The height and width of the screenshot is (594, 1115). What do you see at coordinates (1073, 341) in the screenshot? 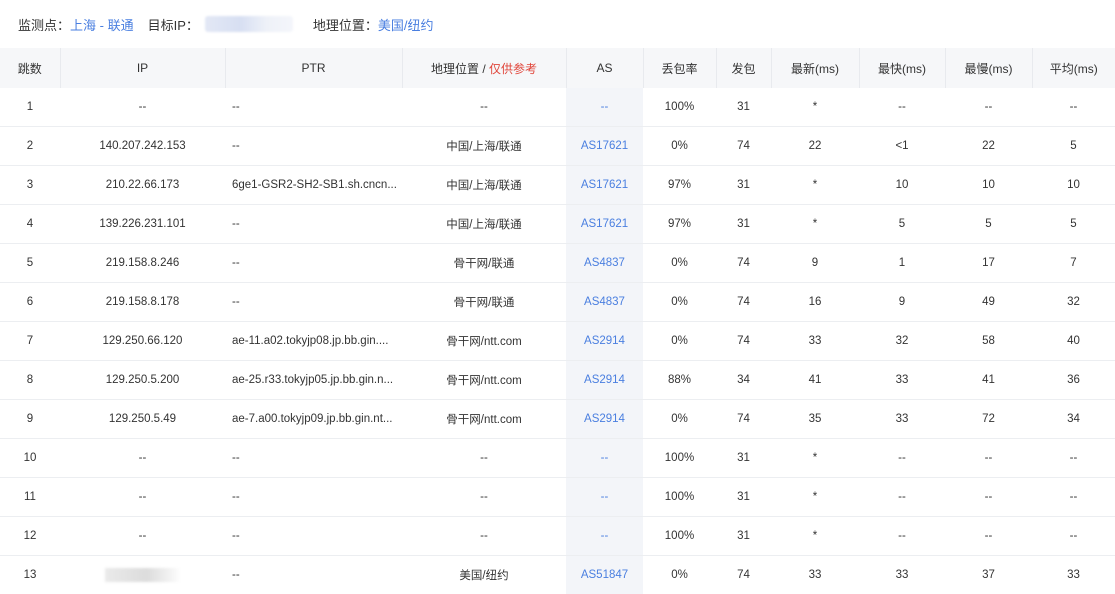
I see `cell-avg: 40` at bounding box center [1073, 341].